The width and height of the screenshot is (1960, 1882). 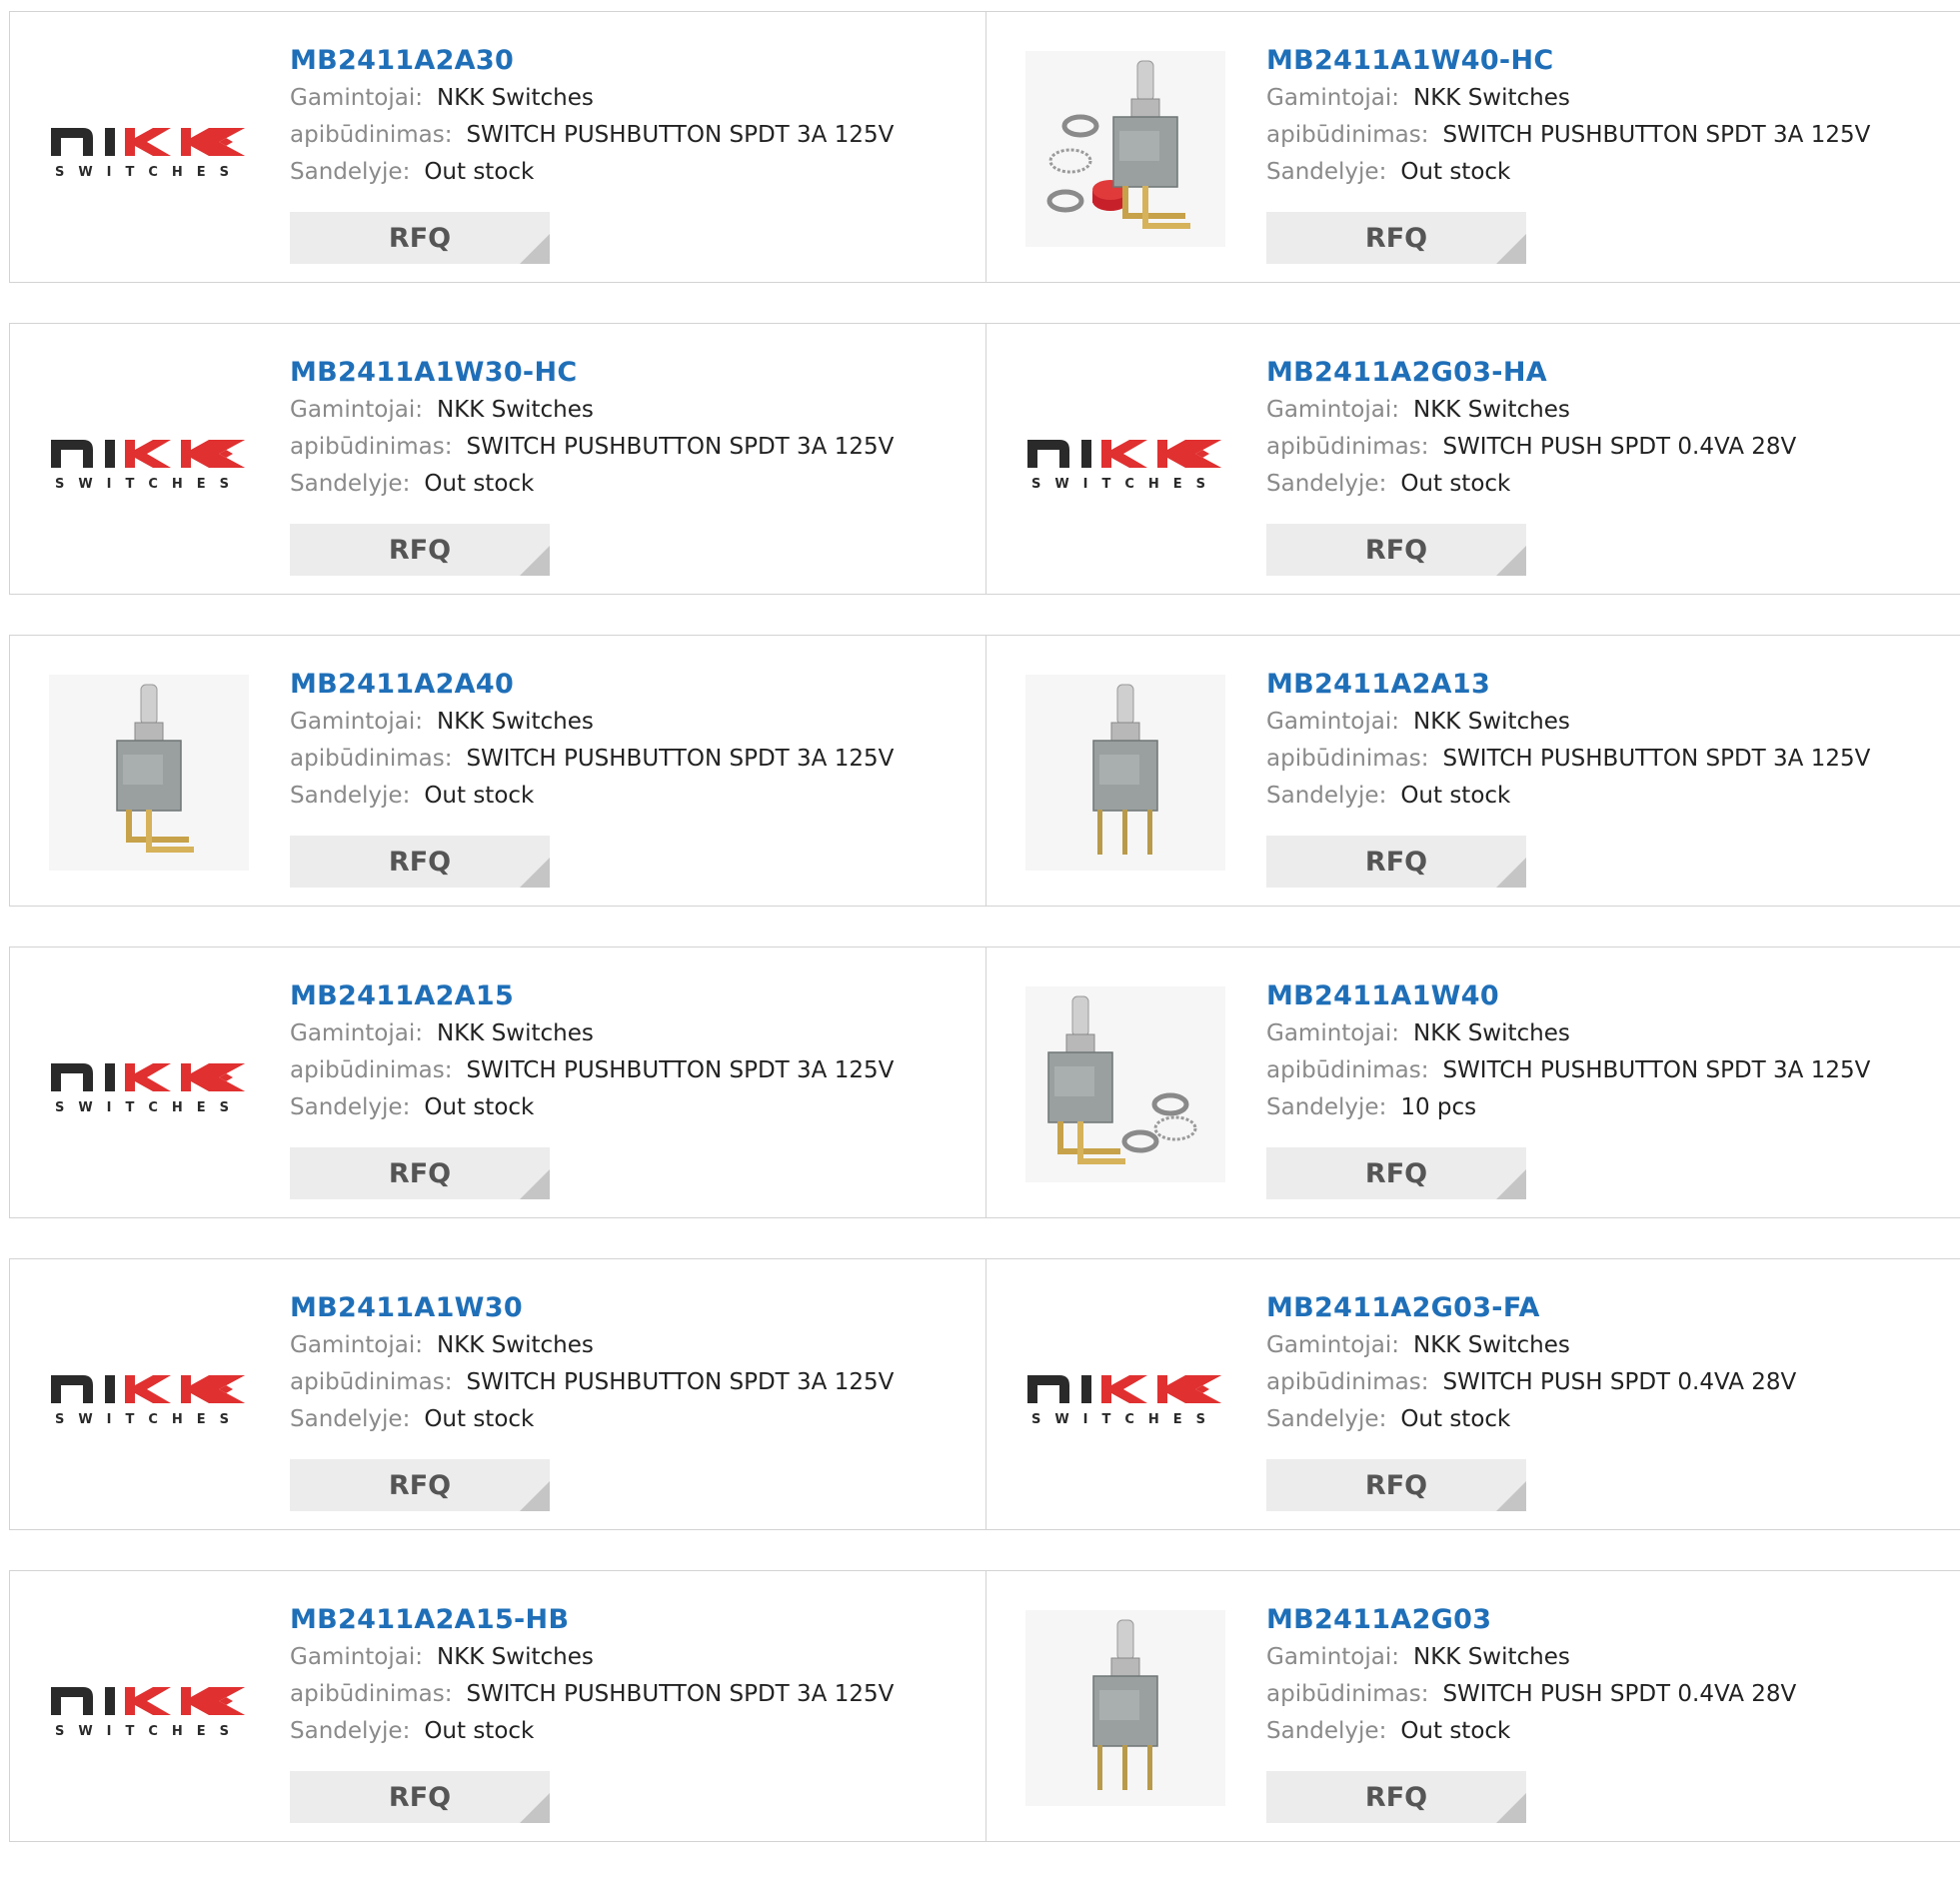 I want to click on description-row: apibūdinimas: SWITCH PUSH SPDT 0.4VA 28V, so click(x=1531, y=447).